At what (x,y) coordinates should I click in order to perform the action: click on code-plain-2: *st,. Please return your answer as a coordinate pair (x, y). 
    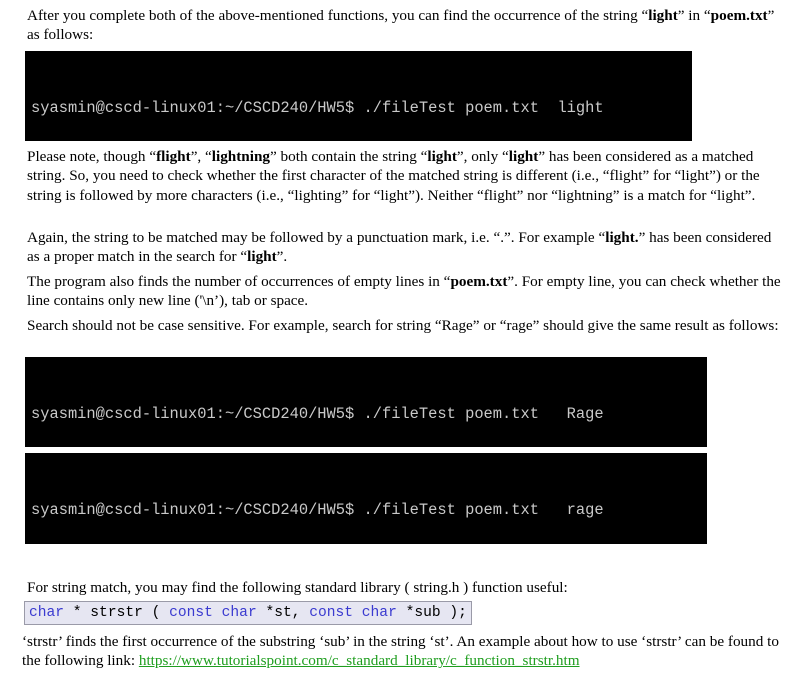
    Looking at the image, I should click on (283, 613).